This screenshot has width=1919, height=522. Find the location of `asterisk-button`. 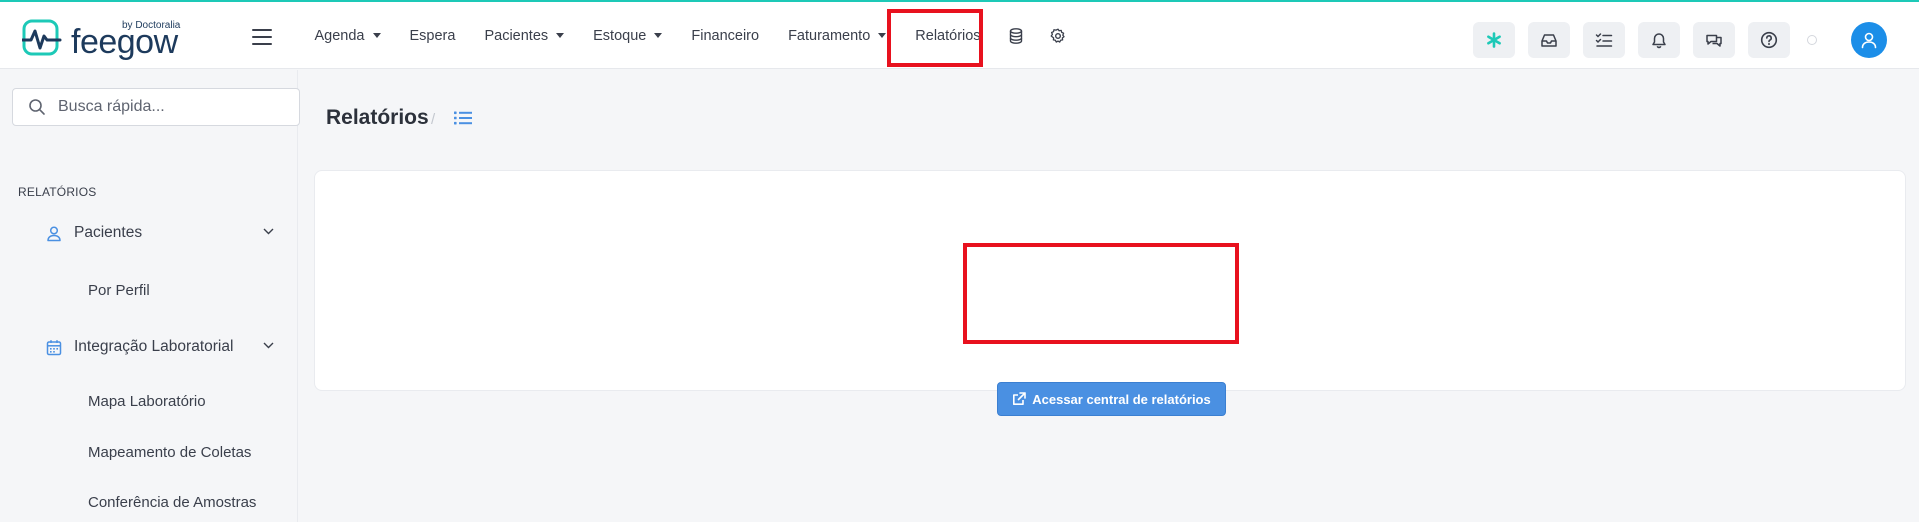

asterisk-button is located at coordinates (1494, 40).